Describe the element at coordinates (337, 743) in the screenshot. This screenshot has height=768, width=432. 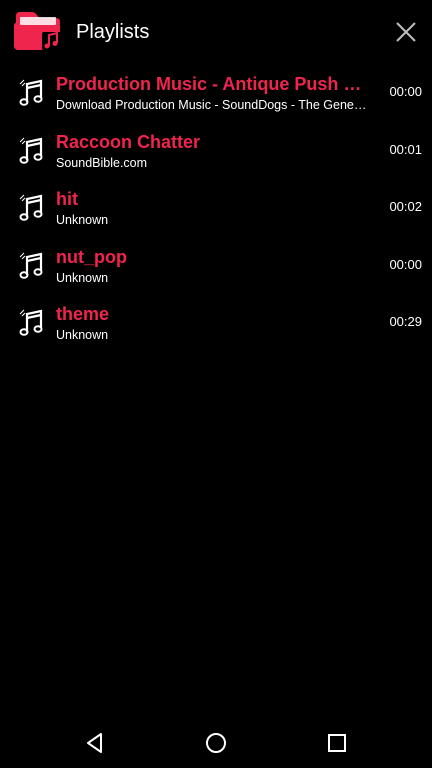
I see `recents-square-icon` at that location.